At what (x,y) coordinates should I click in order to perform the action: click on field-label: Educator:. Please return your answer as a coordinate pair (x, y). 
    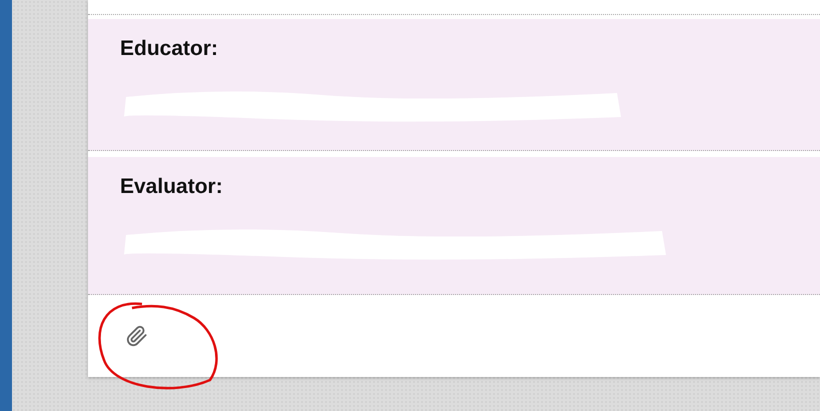
    Looking at the image, I should click on (170, 49).